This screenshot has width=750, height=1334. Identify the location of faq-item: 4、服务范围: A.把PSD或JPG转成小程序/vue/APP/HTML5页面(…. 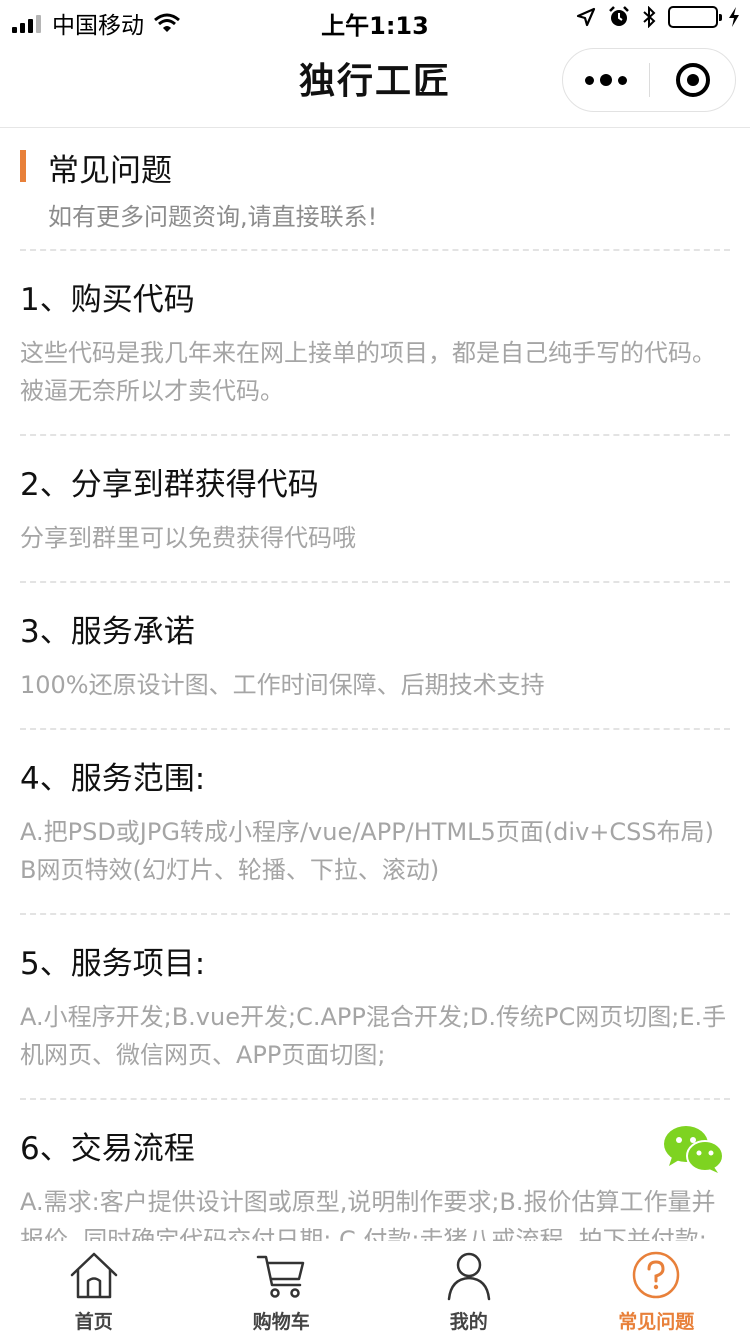
(375, 822).